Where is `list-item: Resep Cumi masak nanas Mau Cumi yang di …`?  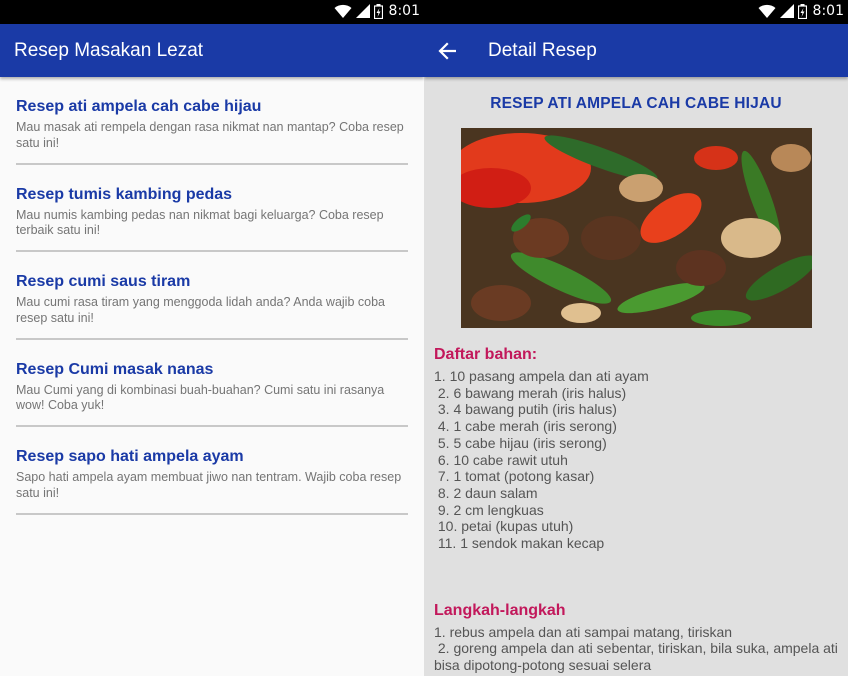
list-item: Resep Cumi masak nanas Mau Cumi yang di … is located at coordinates (212, 383).